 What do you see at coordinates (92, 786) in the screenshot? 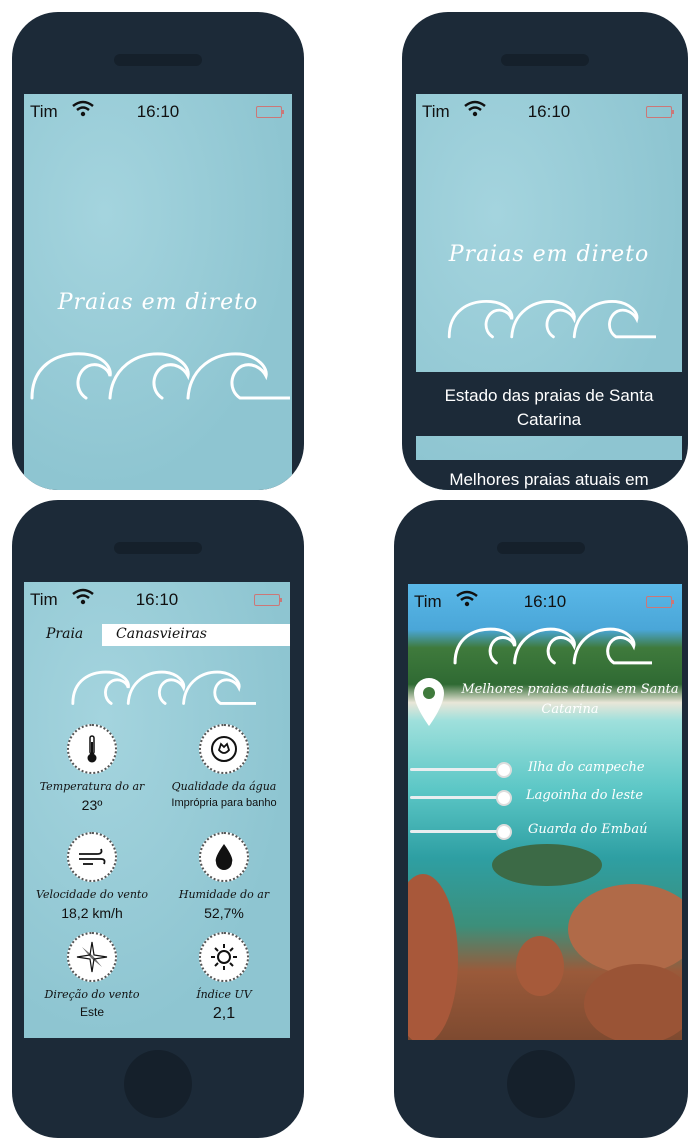
I see `metric-label: Temperatura do ar` at bounding box center [92, 786].